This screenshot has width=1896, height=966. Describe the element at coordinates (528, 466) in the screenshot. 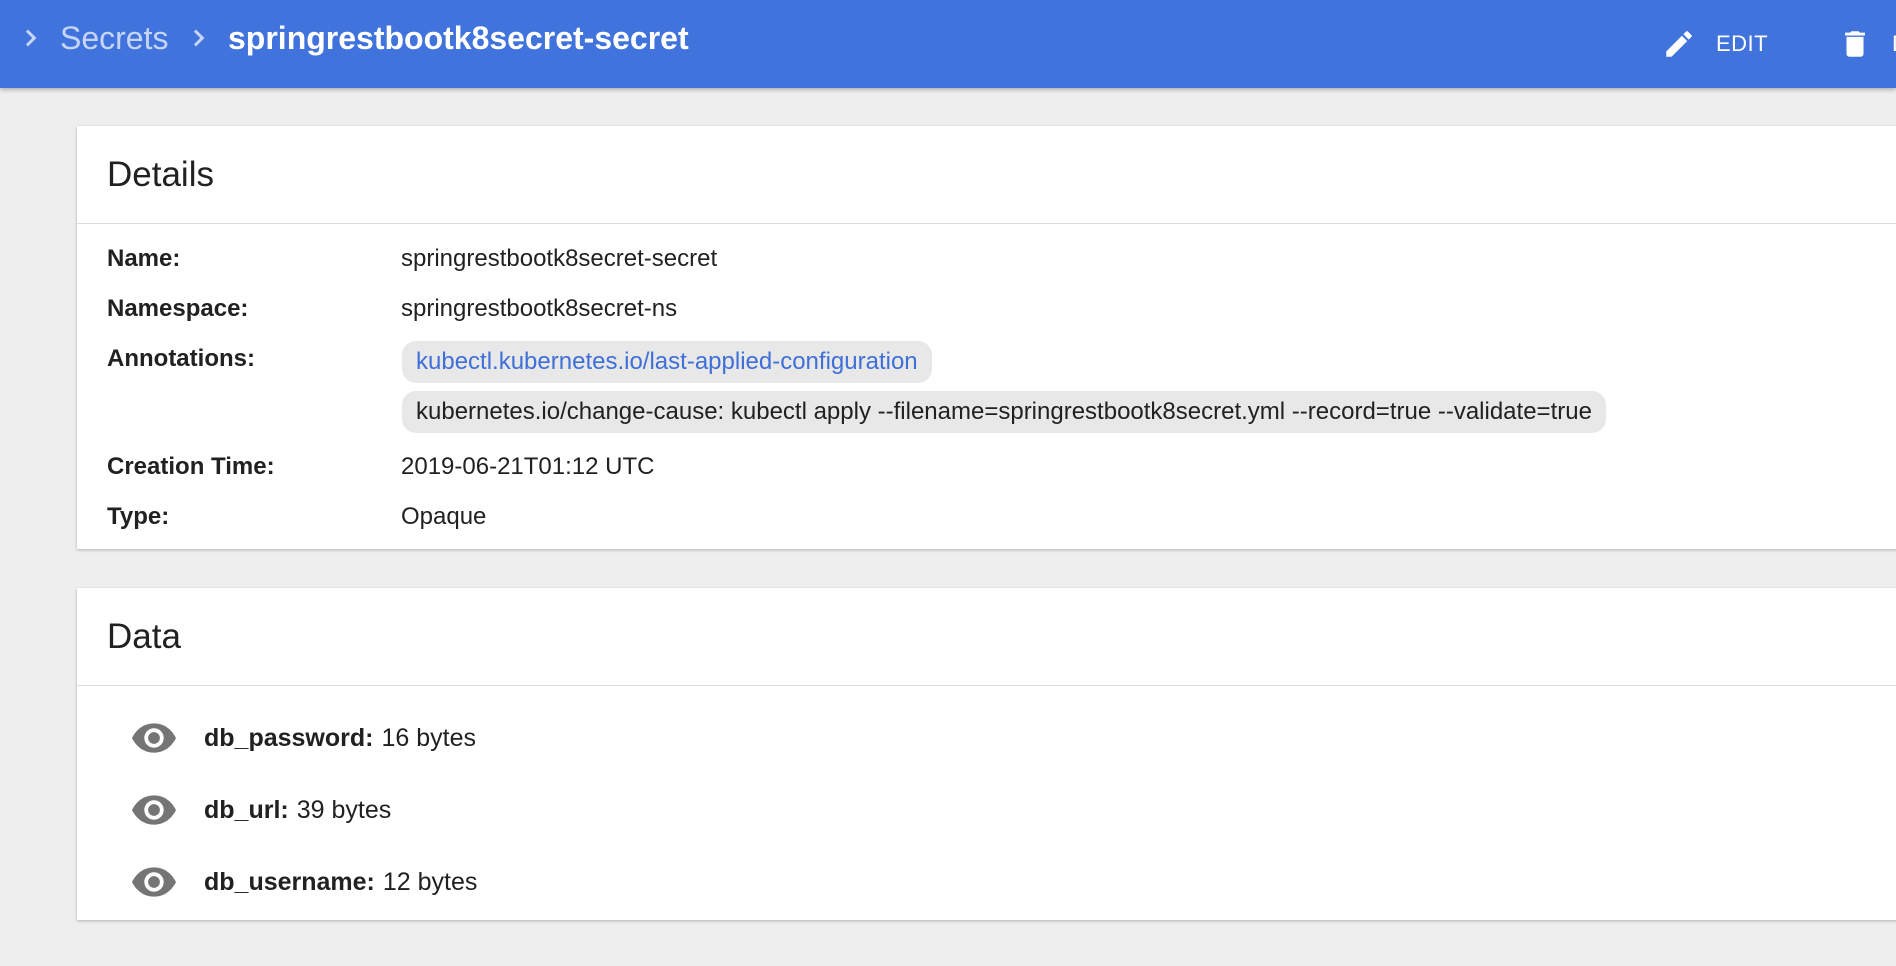

I see `creation-time-value: 2019-06-21T01:12 UTC` at that location.